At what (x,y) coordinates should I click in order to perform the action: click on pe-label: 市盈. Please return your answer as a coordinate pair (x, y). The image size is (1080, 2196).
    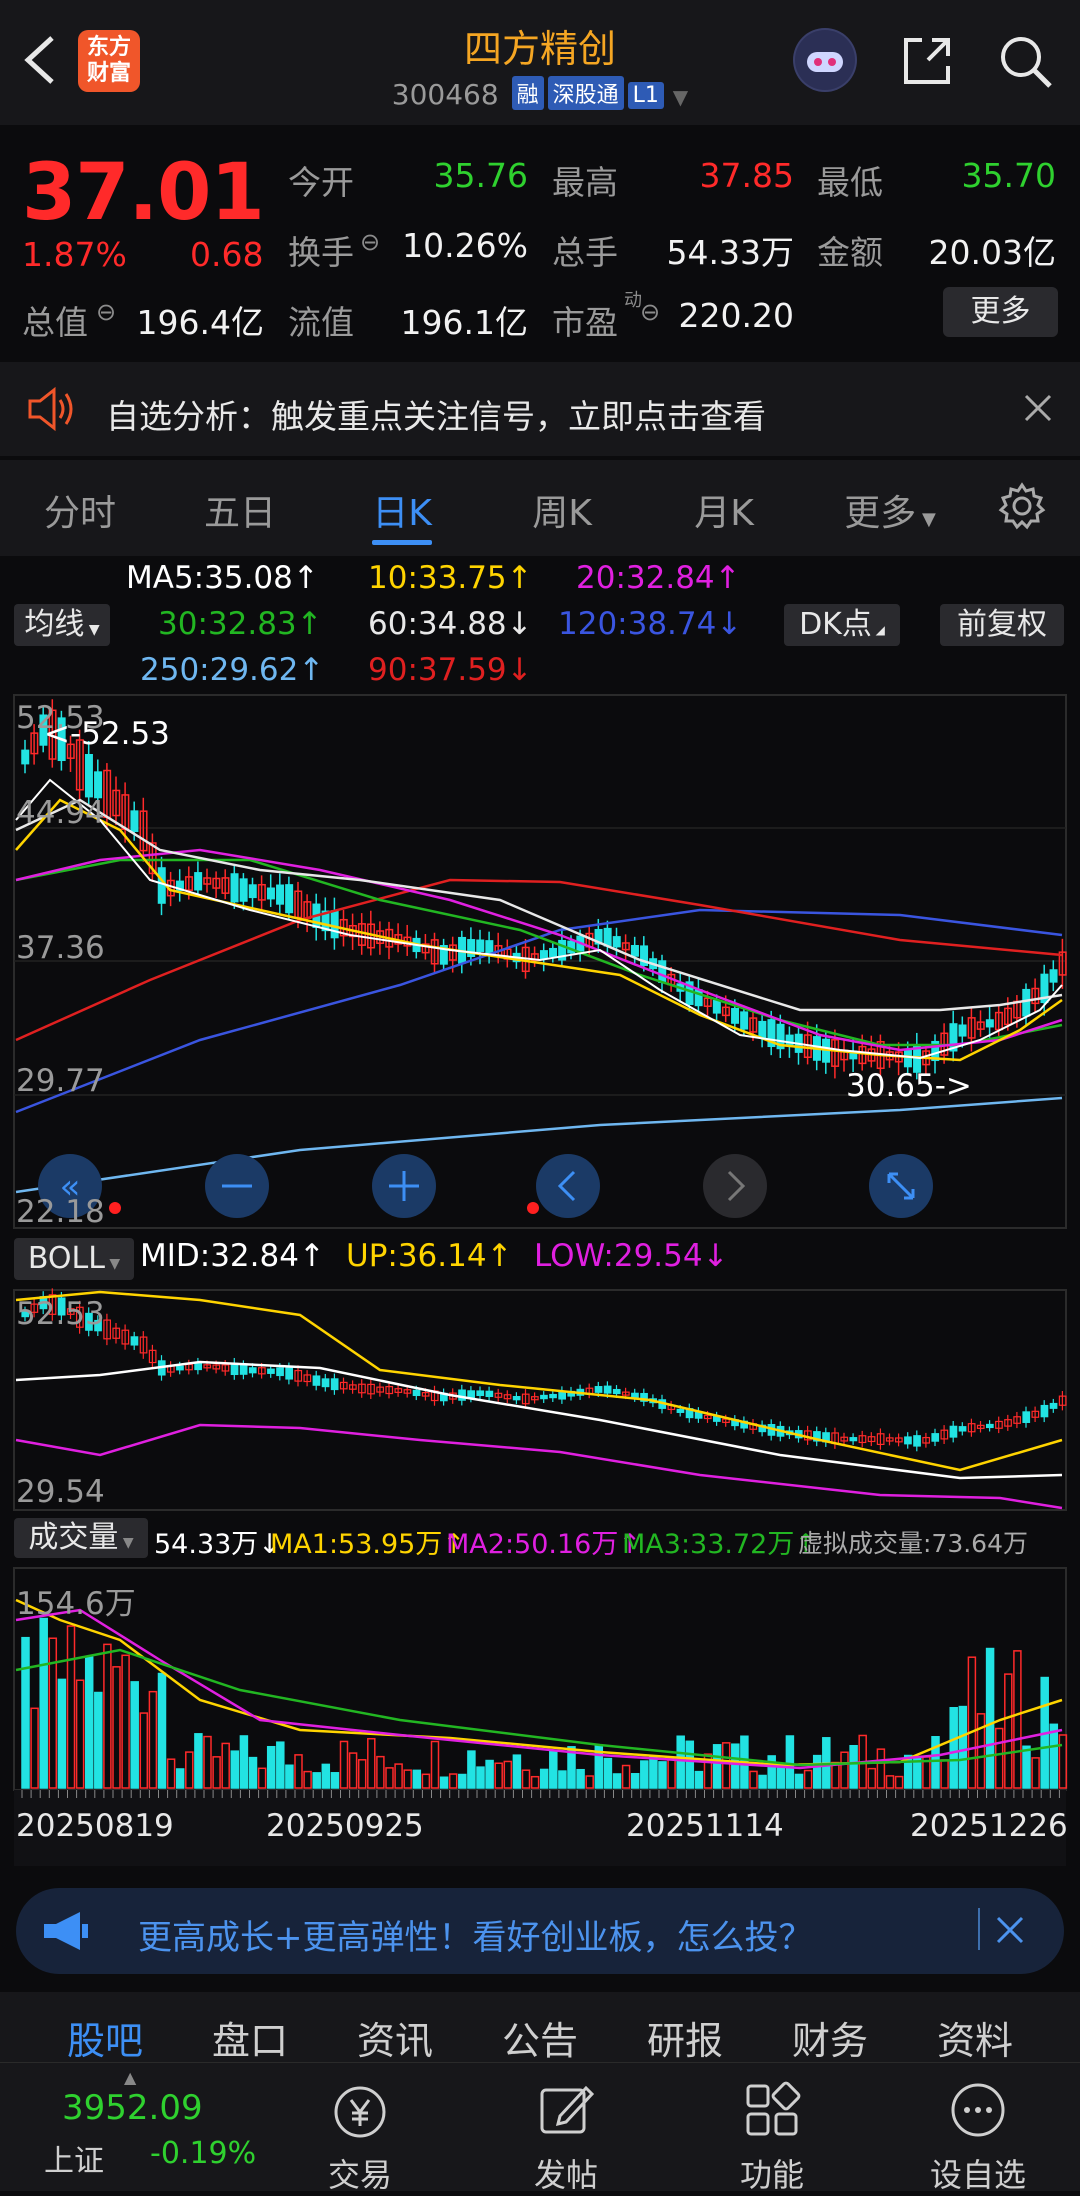
    Looking at the image, I should click on (585, 322).